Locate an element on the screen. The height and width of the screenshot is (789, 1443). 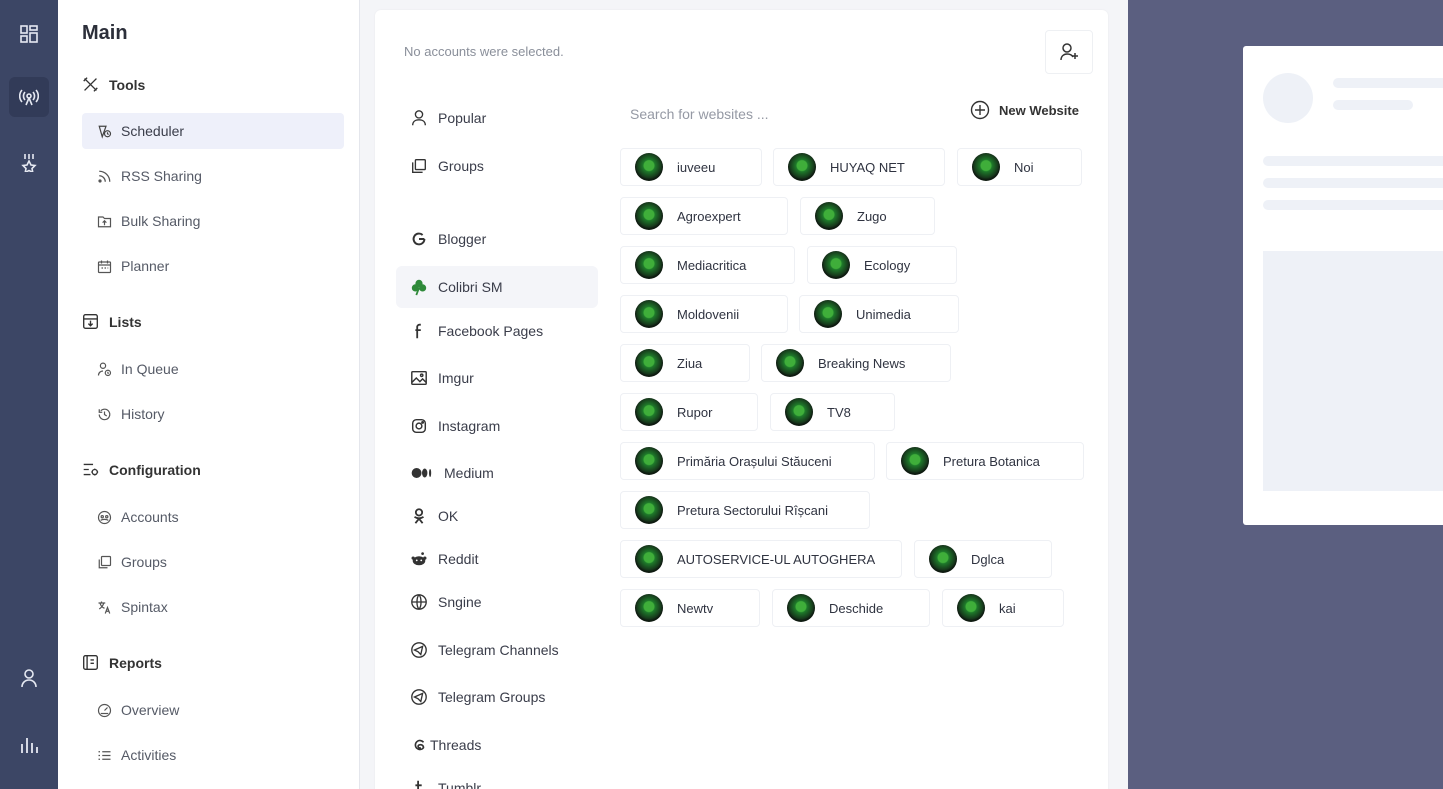
website-chip: Newtv is located at coordinates (690, 608).